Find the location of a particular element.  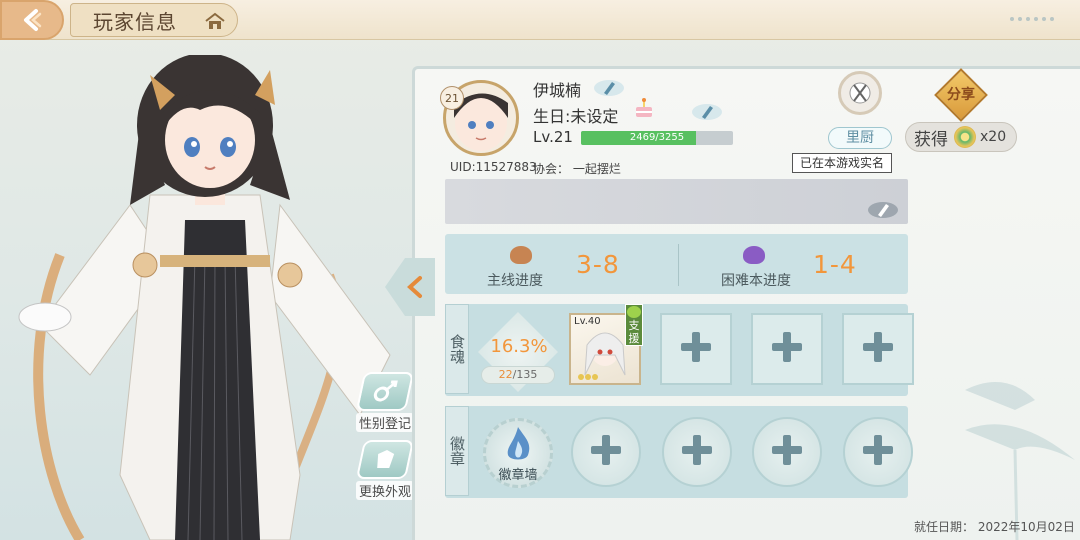

edit-signature-icon is located at coordinates (883, 210).